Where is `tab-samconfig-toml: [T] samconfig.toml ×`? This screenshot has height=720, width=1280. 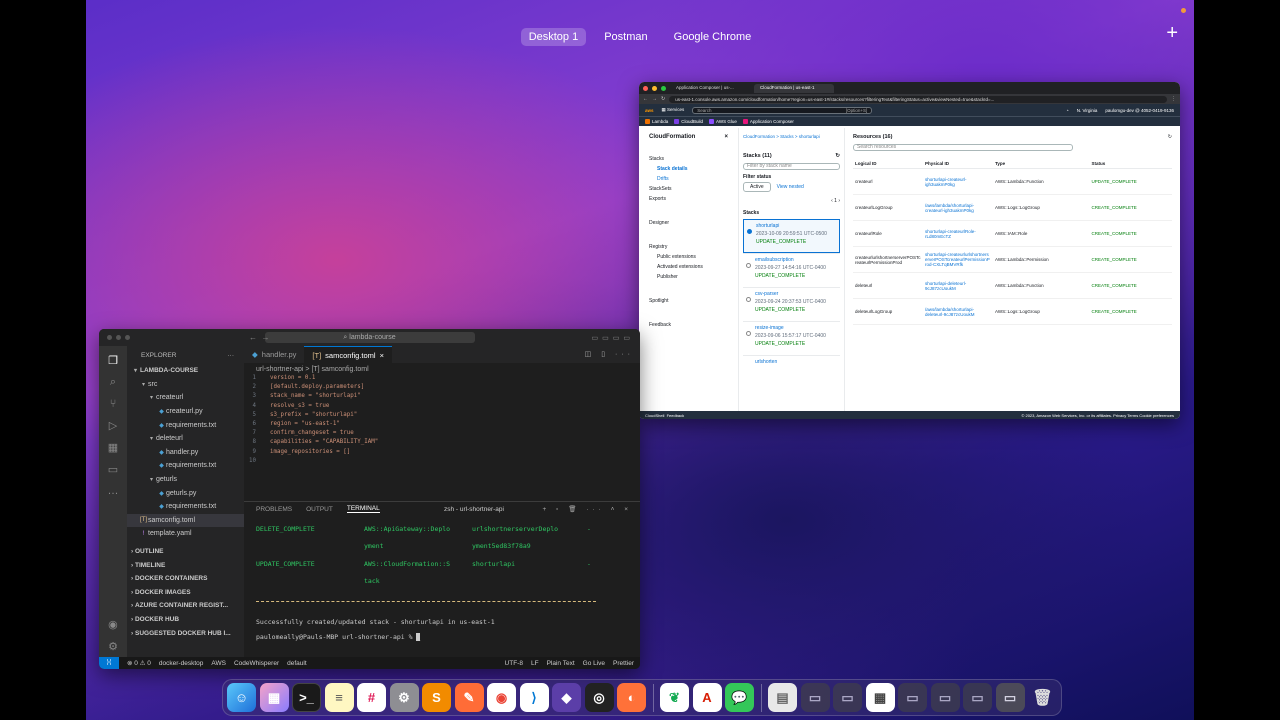 tab-samconfig-toml: [T] samconfig.toml × is located at coordinates (348, 354).